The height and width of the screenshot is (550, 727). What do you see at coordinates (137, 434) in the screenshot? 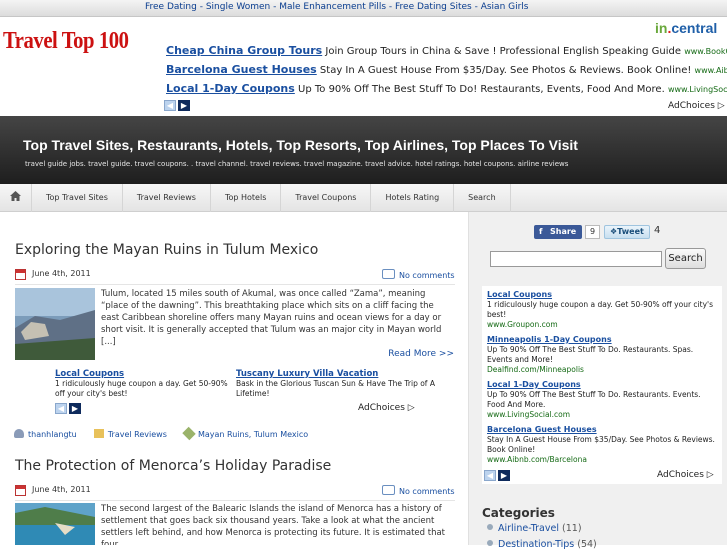
I see `post-category: Travel Reviews` at bounding box center [137, 434].